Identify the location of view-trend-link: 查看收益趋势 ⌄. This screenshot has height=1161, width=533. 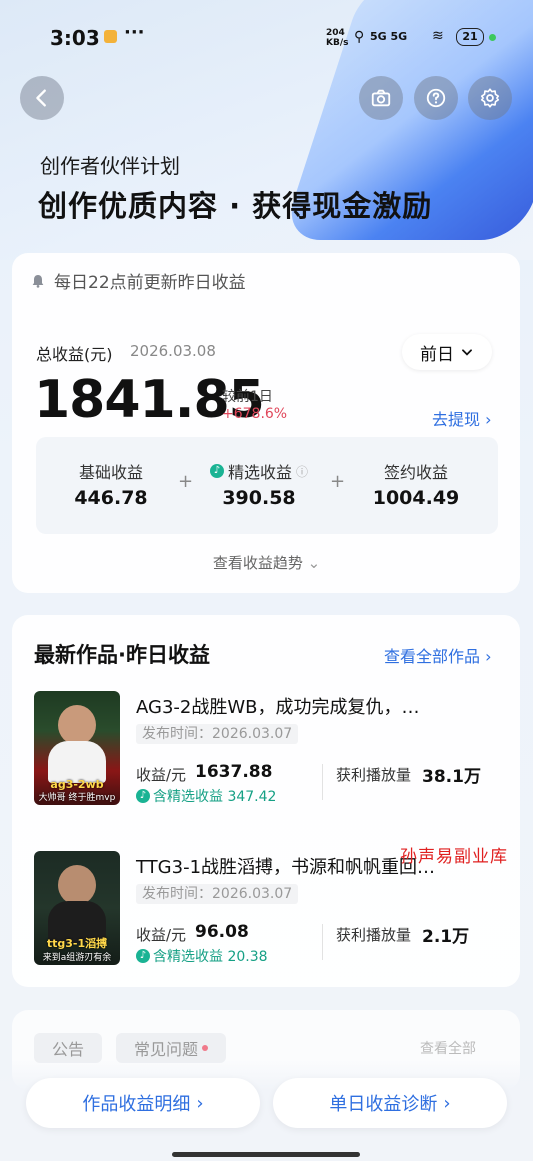
(266, 562).